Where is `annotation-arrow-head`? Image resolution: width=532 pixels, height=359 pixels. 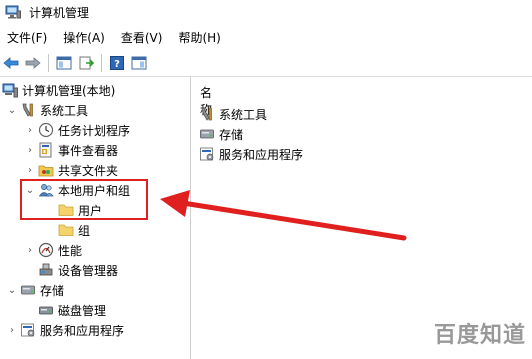 annotation-arrow-head is located at coordinates (175, 203).